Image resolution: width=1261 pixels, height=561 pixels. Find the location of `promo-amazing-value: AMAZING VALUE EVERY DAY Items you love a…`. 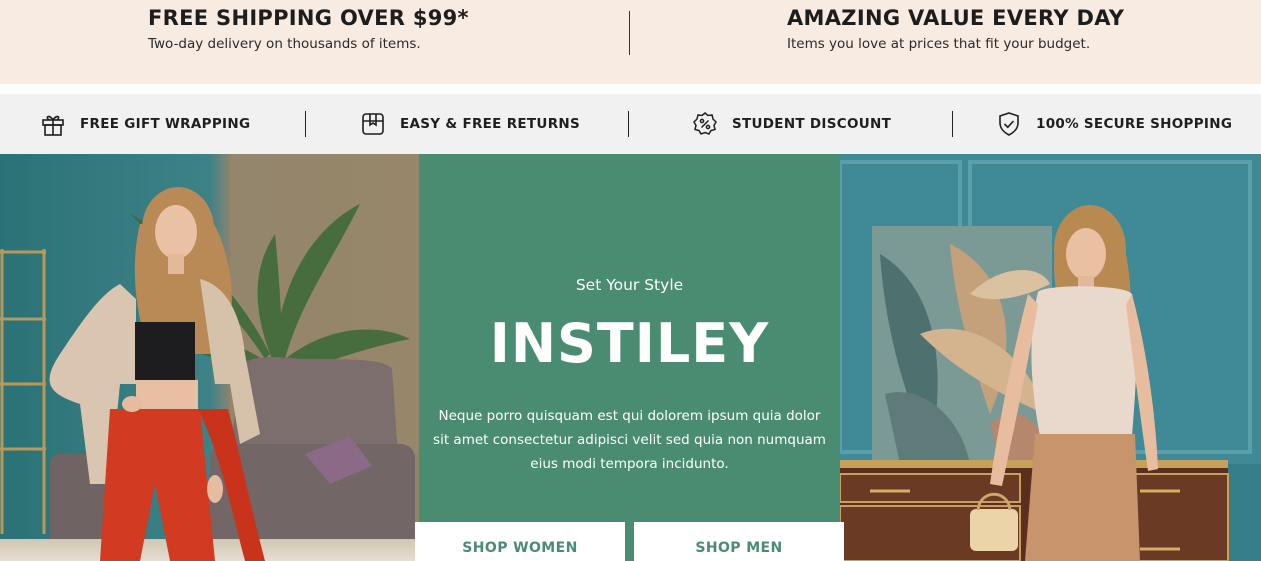

promo-amazing-value: AMAZING VALUE EVERY DAY Items you love a… is located at coordinates (955, 29).